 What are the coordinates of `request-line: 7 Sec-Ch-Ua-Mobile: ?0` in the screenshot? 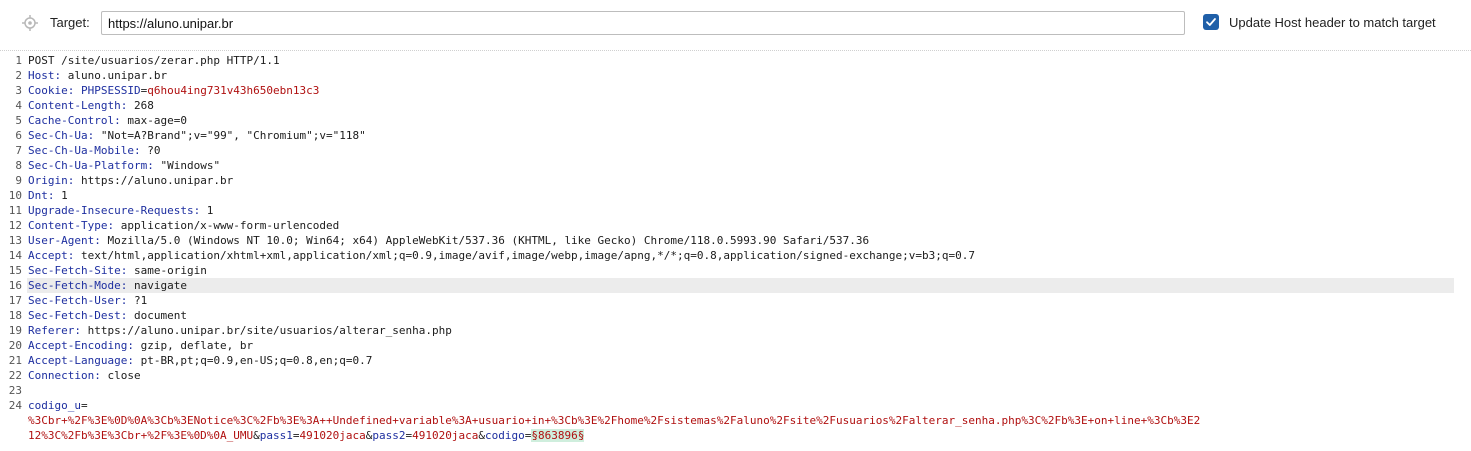 It's located at (735, 150).